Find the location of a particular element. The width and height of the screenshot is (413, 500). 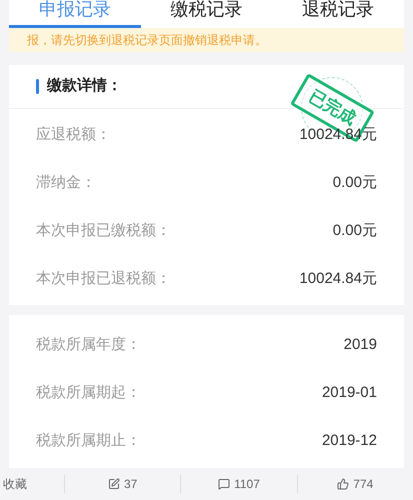

field-label: 税款所属年度： is located at coordinates (88, 344).